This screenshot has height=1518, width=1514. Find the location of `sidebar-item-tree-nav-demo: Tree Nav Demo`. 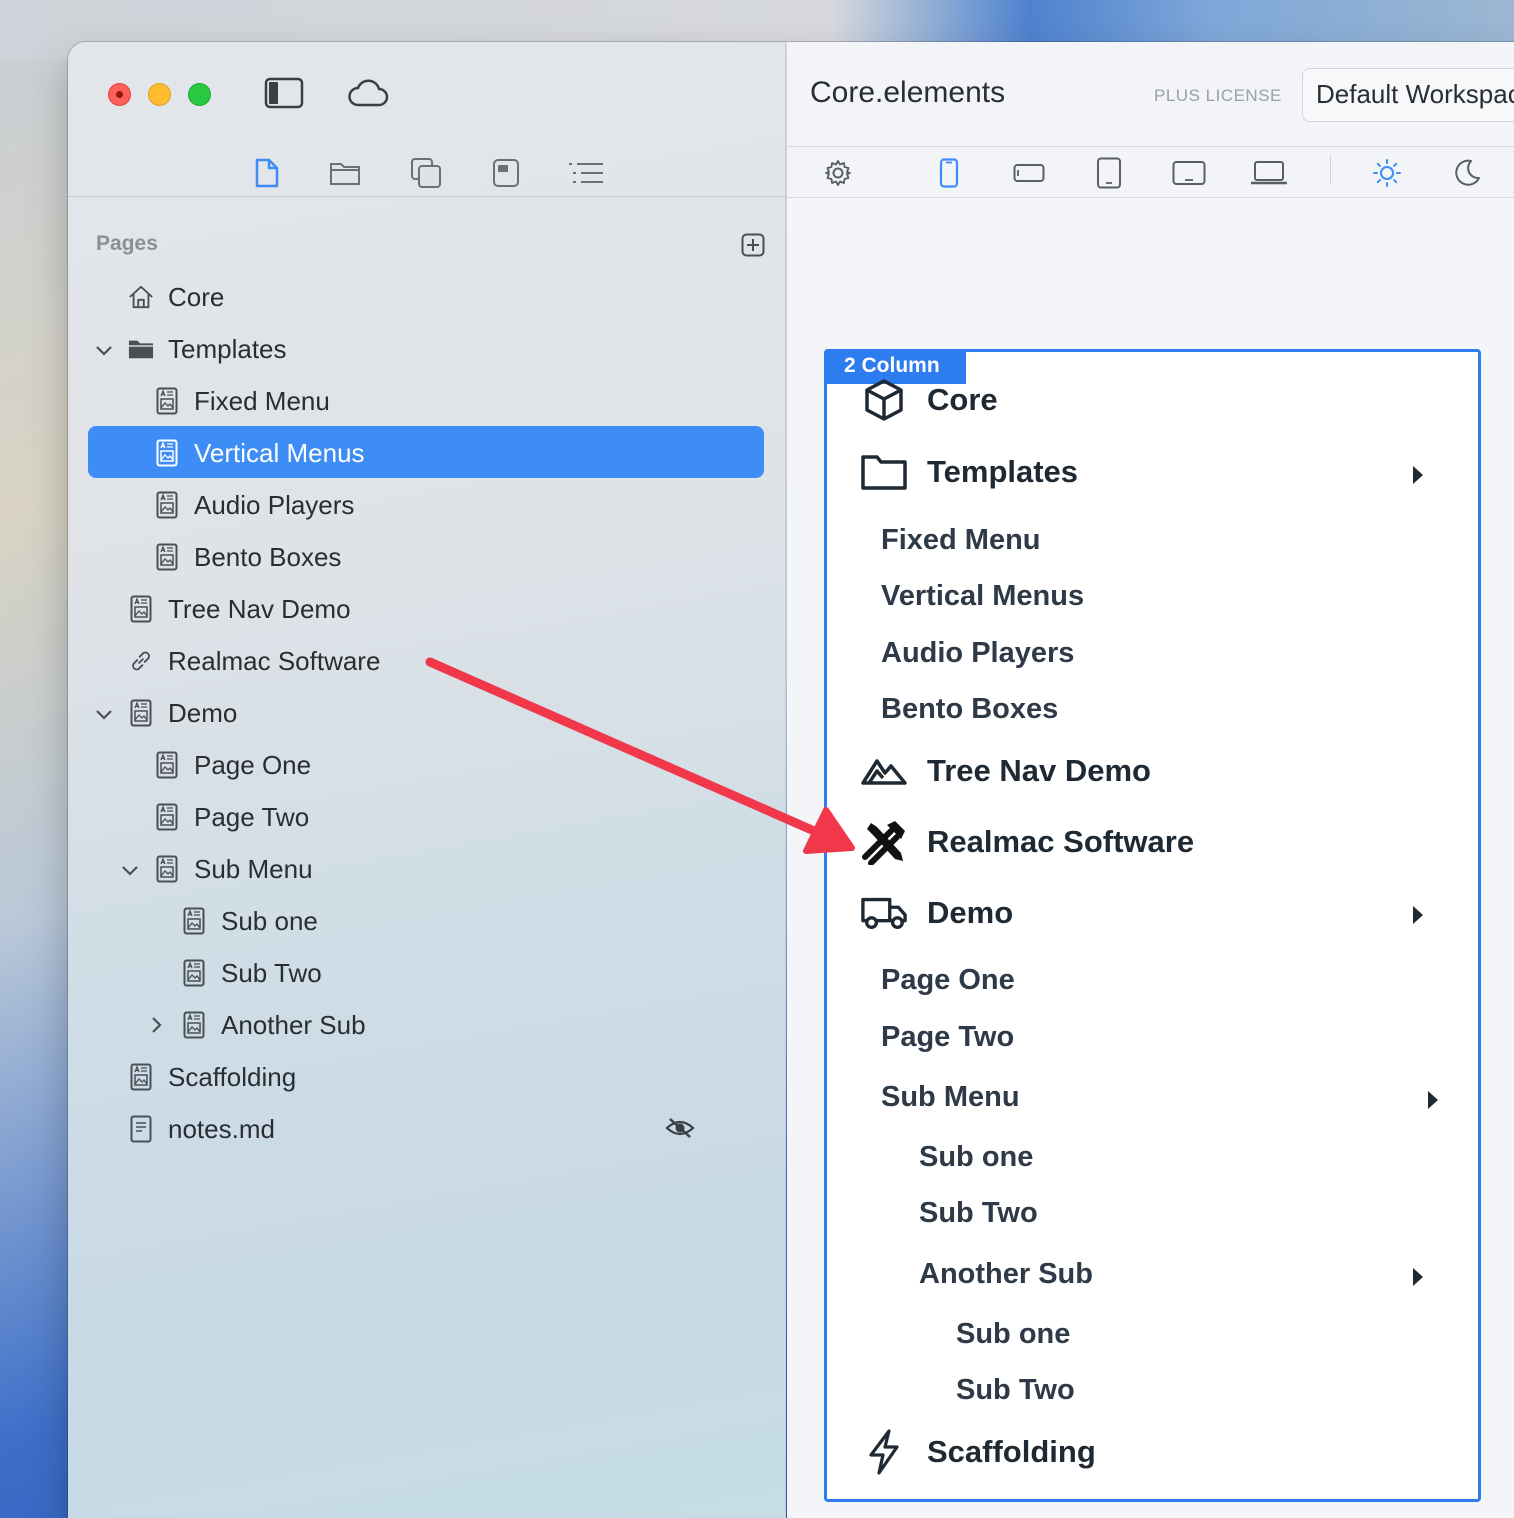

sidebar-item-tree-nav-demo: Tree Nav Demo is located at coordinates (239, 609).